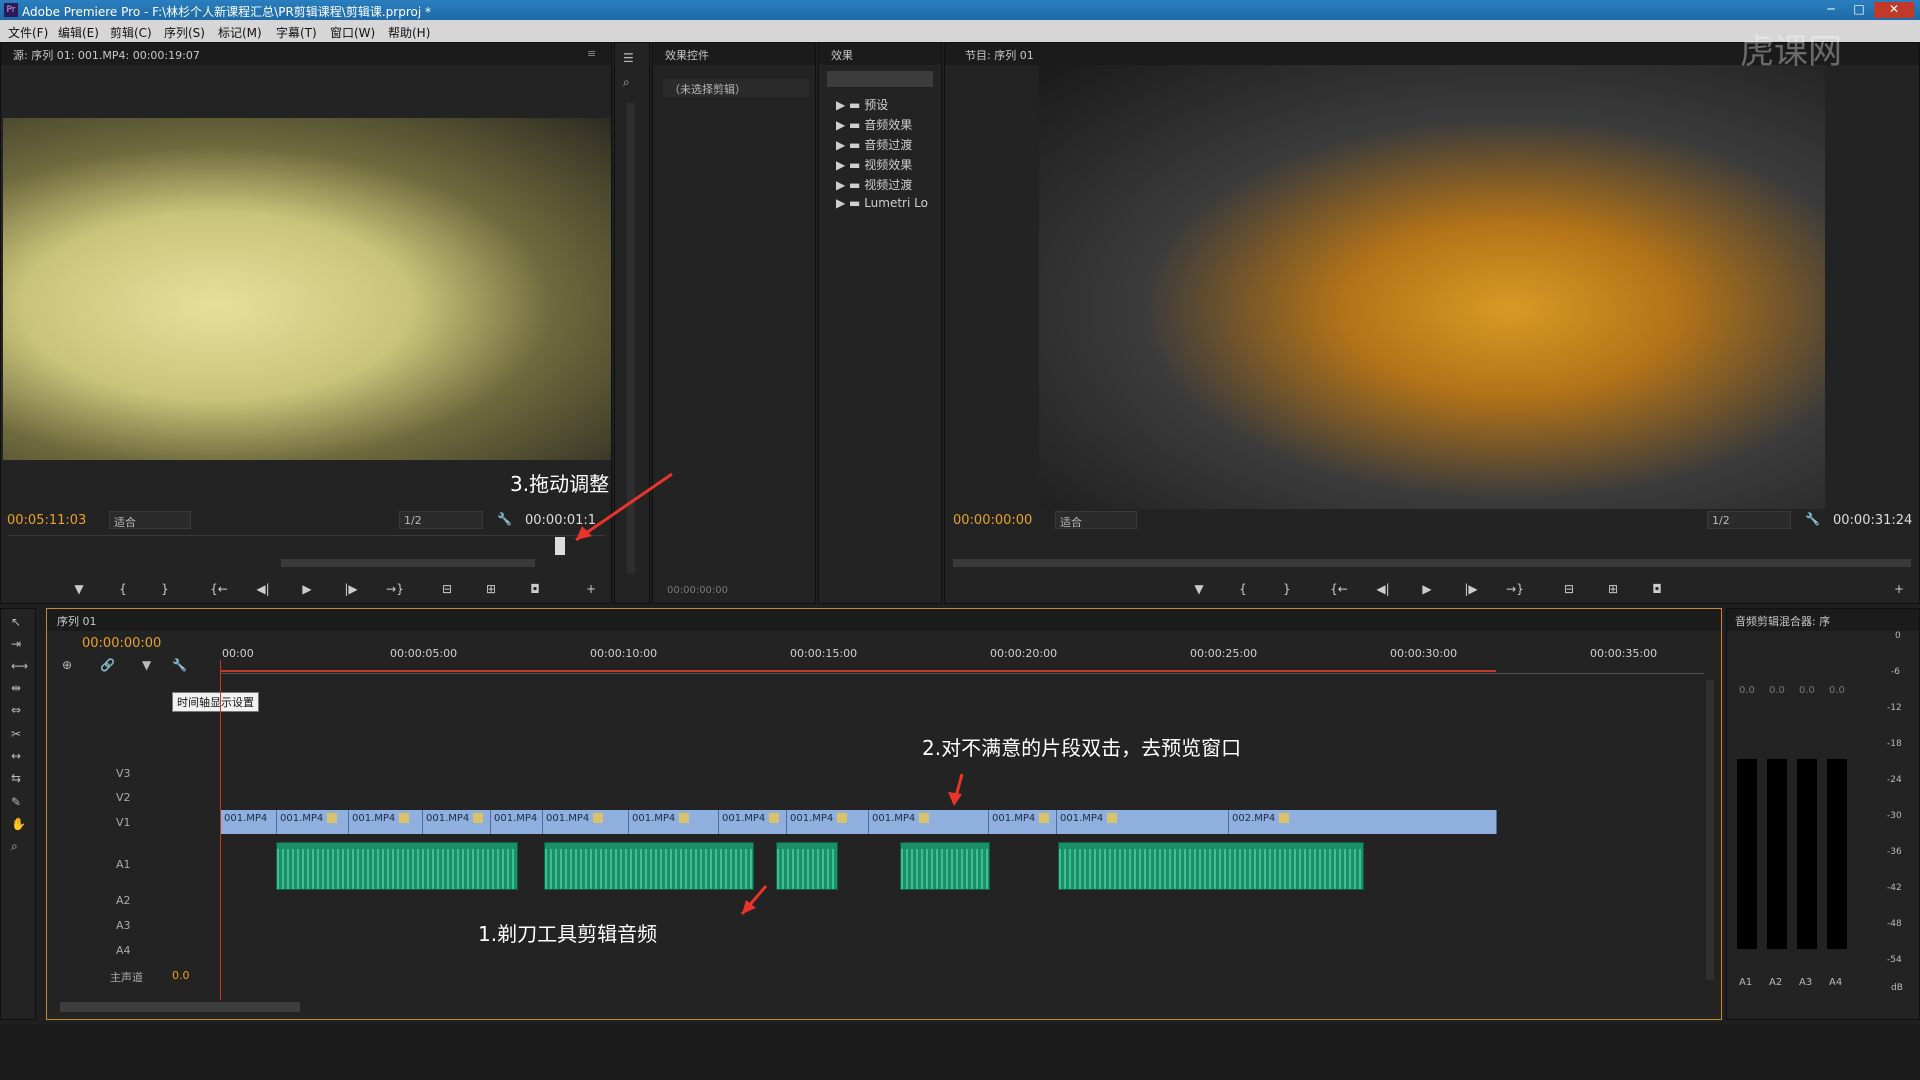  What do you see at coordinates (560, 546) in the screenshot?
I see `source-playhead` at bounding box center [560, 546].